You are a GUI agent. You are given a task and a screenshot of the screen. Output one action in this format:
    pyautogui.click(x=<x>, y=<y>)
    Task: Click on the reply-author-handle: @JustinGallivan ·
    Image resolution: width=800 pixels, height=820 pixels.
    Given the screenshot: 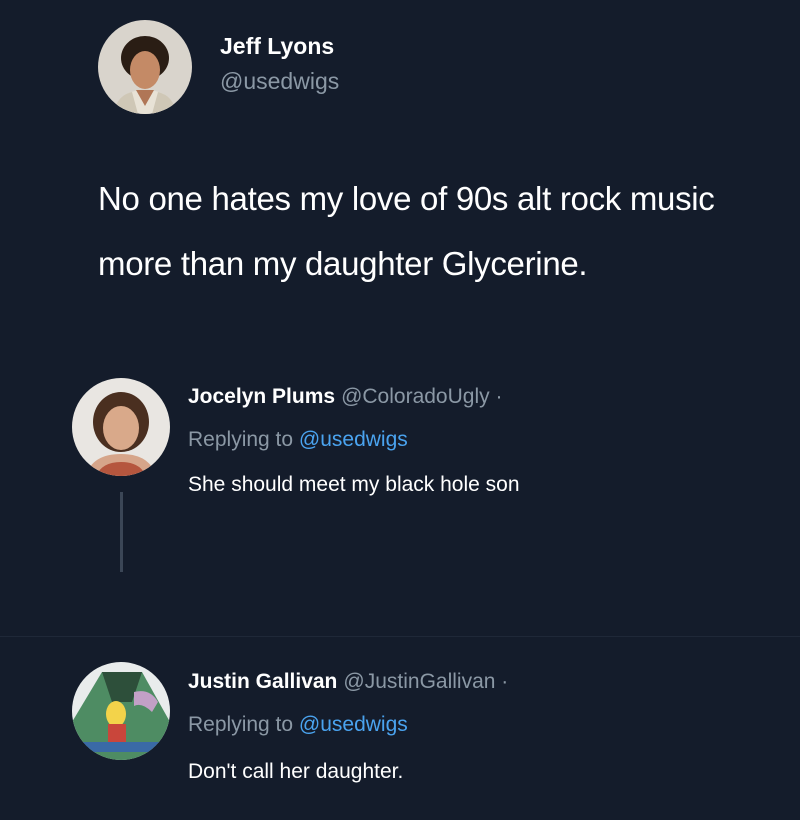 What is the action you would take?
    pyautogui.click(x=425, y=681)
    